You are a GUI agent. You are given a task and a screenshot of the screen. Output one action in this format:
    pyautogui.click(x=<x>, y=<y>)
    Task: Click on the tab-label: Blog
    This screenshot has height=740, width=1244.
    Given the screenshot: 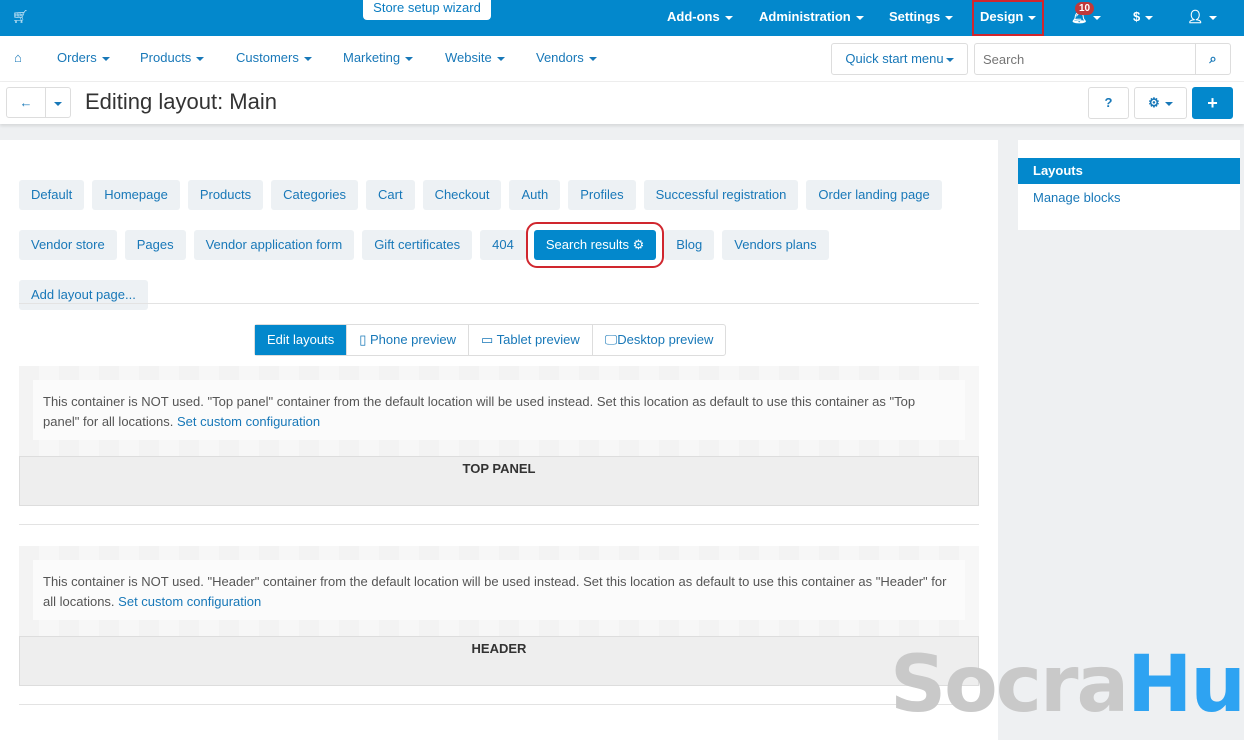 What is the action you would take?
    pyautogui.click(x=689, y=244)
    